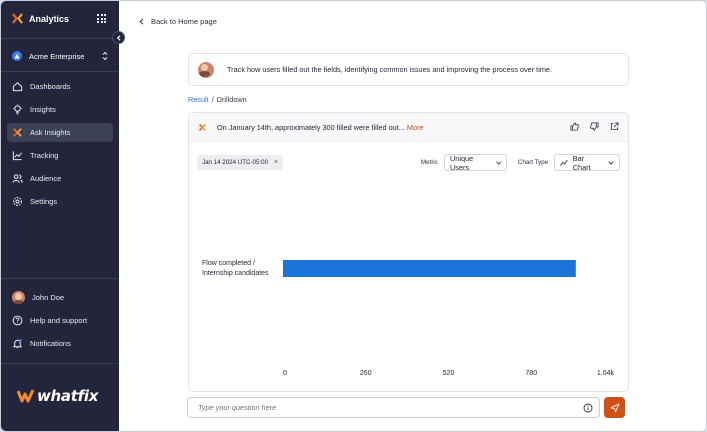 Image resolution: width=707 pixels, height=432 pixels. Describe the element at coordinates (285, 373) in the screenshot. I see `x-tick-label: 0` at that location.